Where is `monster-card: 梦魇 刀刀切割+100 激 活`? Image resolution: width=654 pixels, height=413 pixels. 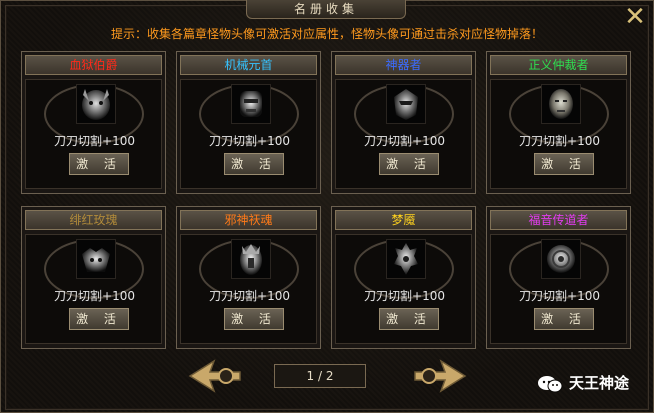 monster-card: 梦魇 刀刀切割+100 激 活 is located at coordinates (403, 277).